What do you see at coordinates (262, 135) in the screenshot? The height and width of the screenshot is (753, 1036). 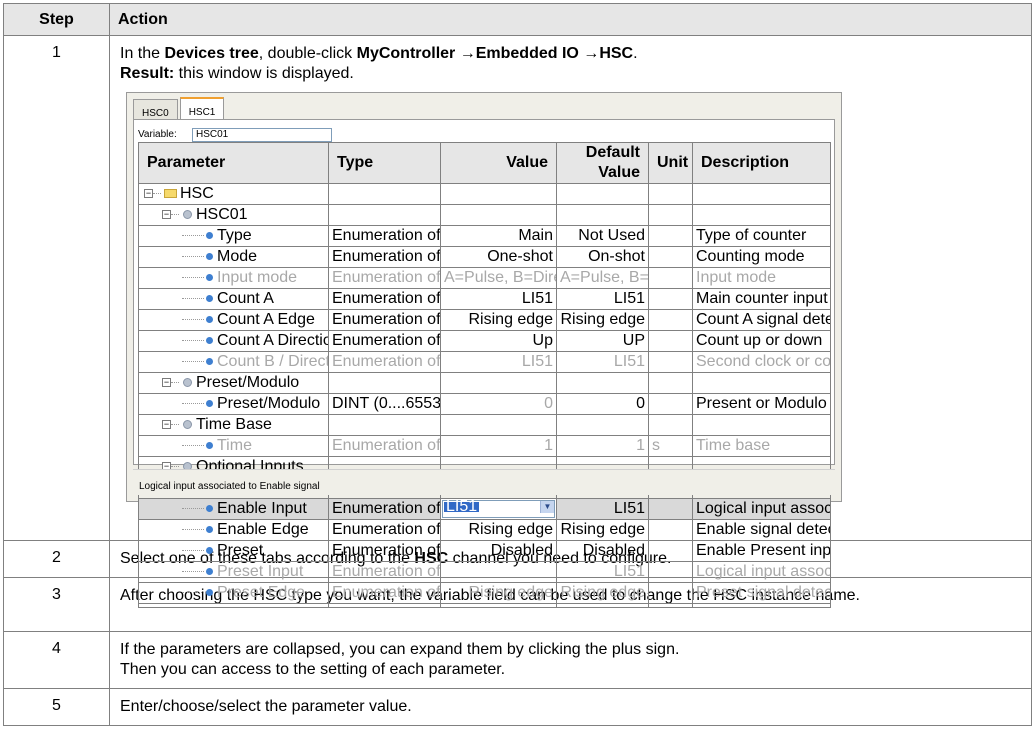 I see `variable-input: HSC01` at bounding box center [262, 135].